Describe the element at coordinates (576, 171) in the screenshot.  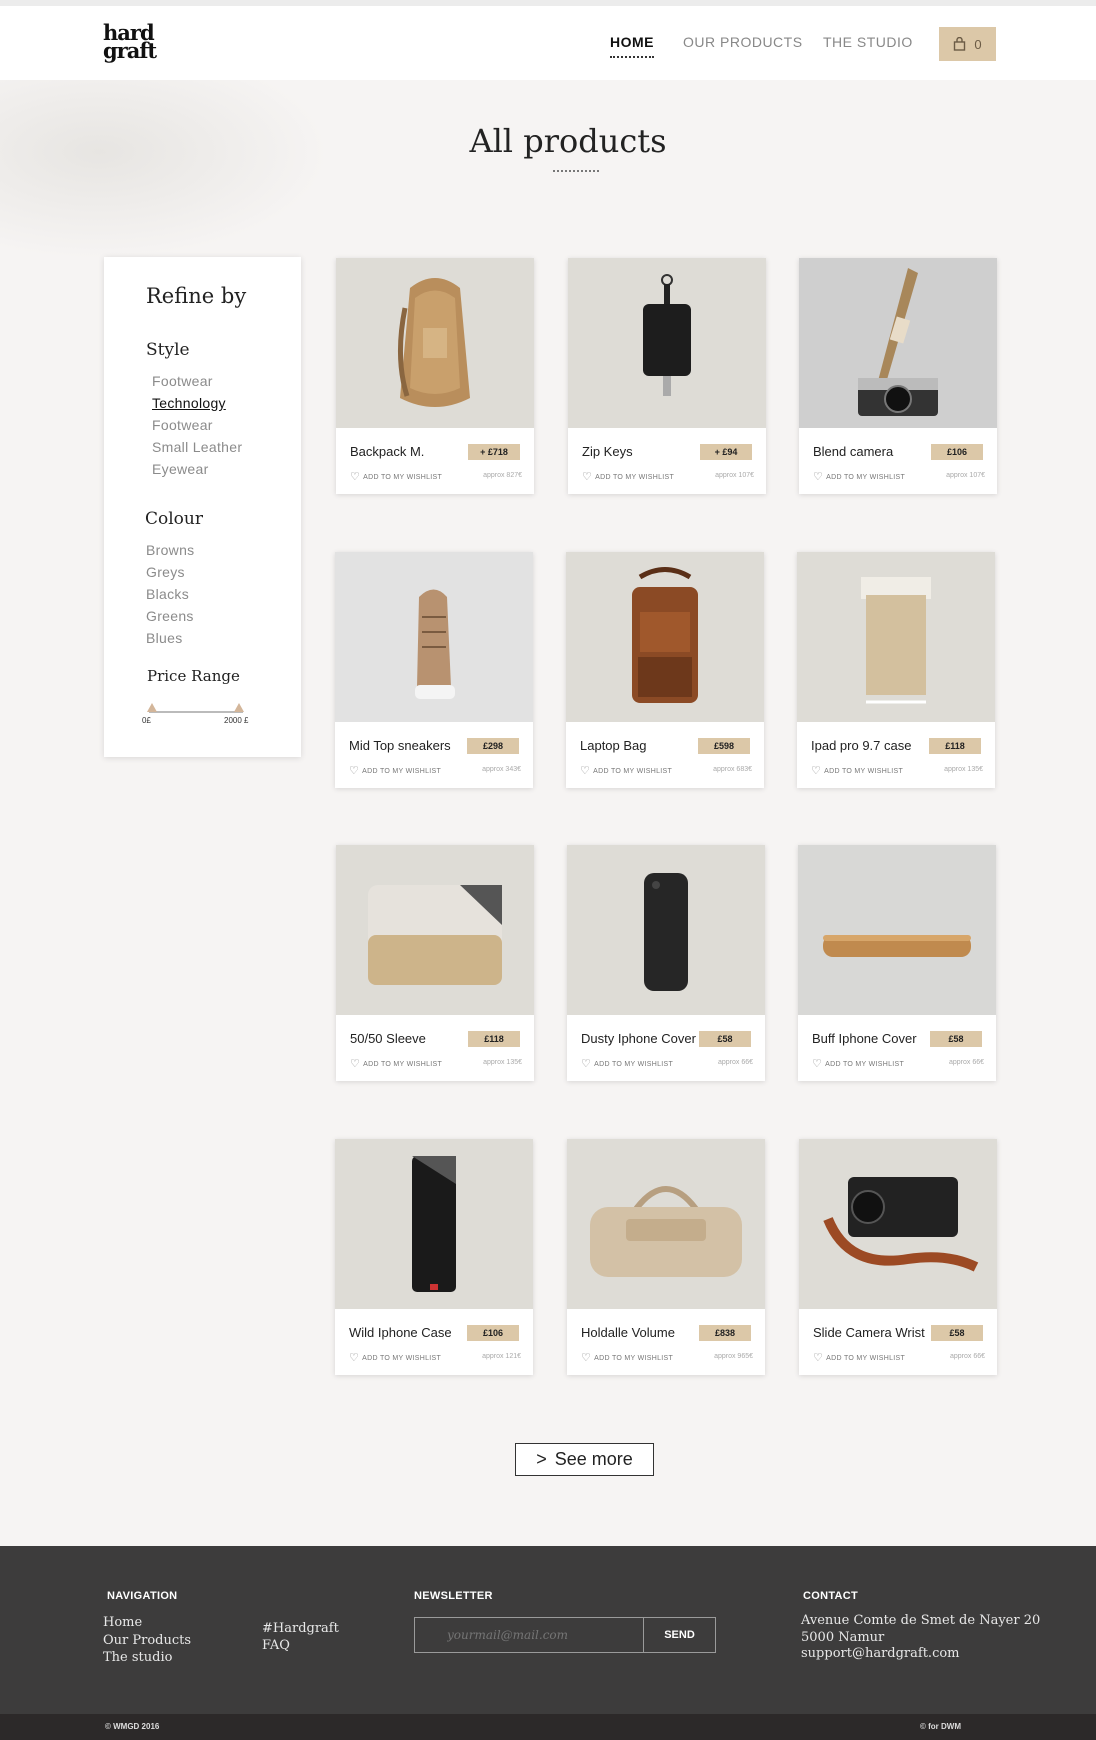
I see `title-divider` at that location.